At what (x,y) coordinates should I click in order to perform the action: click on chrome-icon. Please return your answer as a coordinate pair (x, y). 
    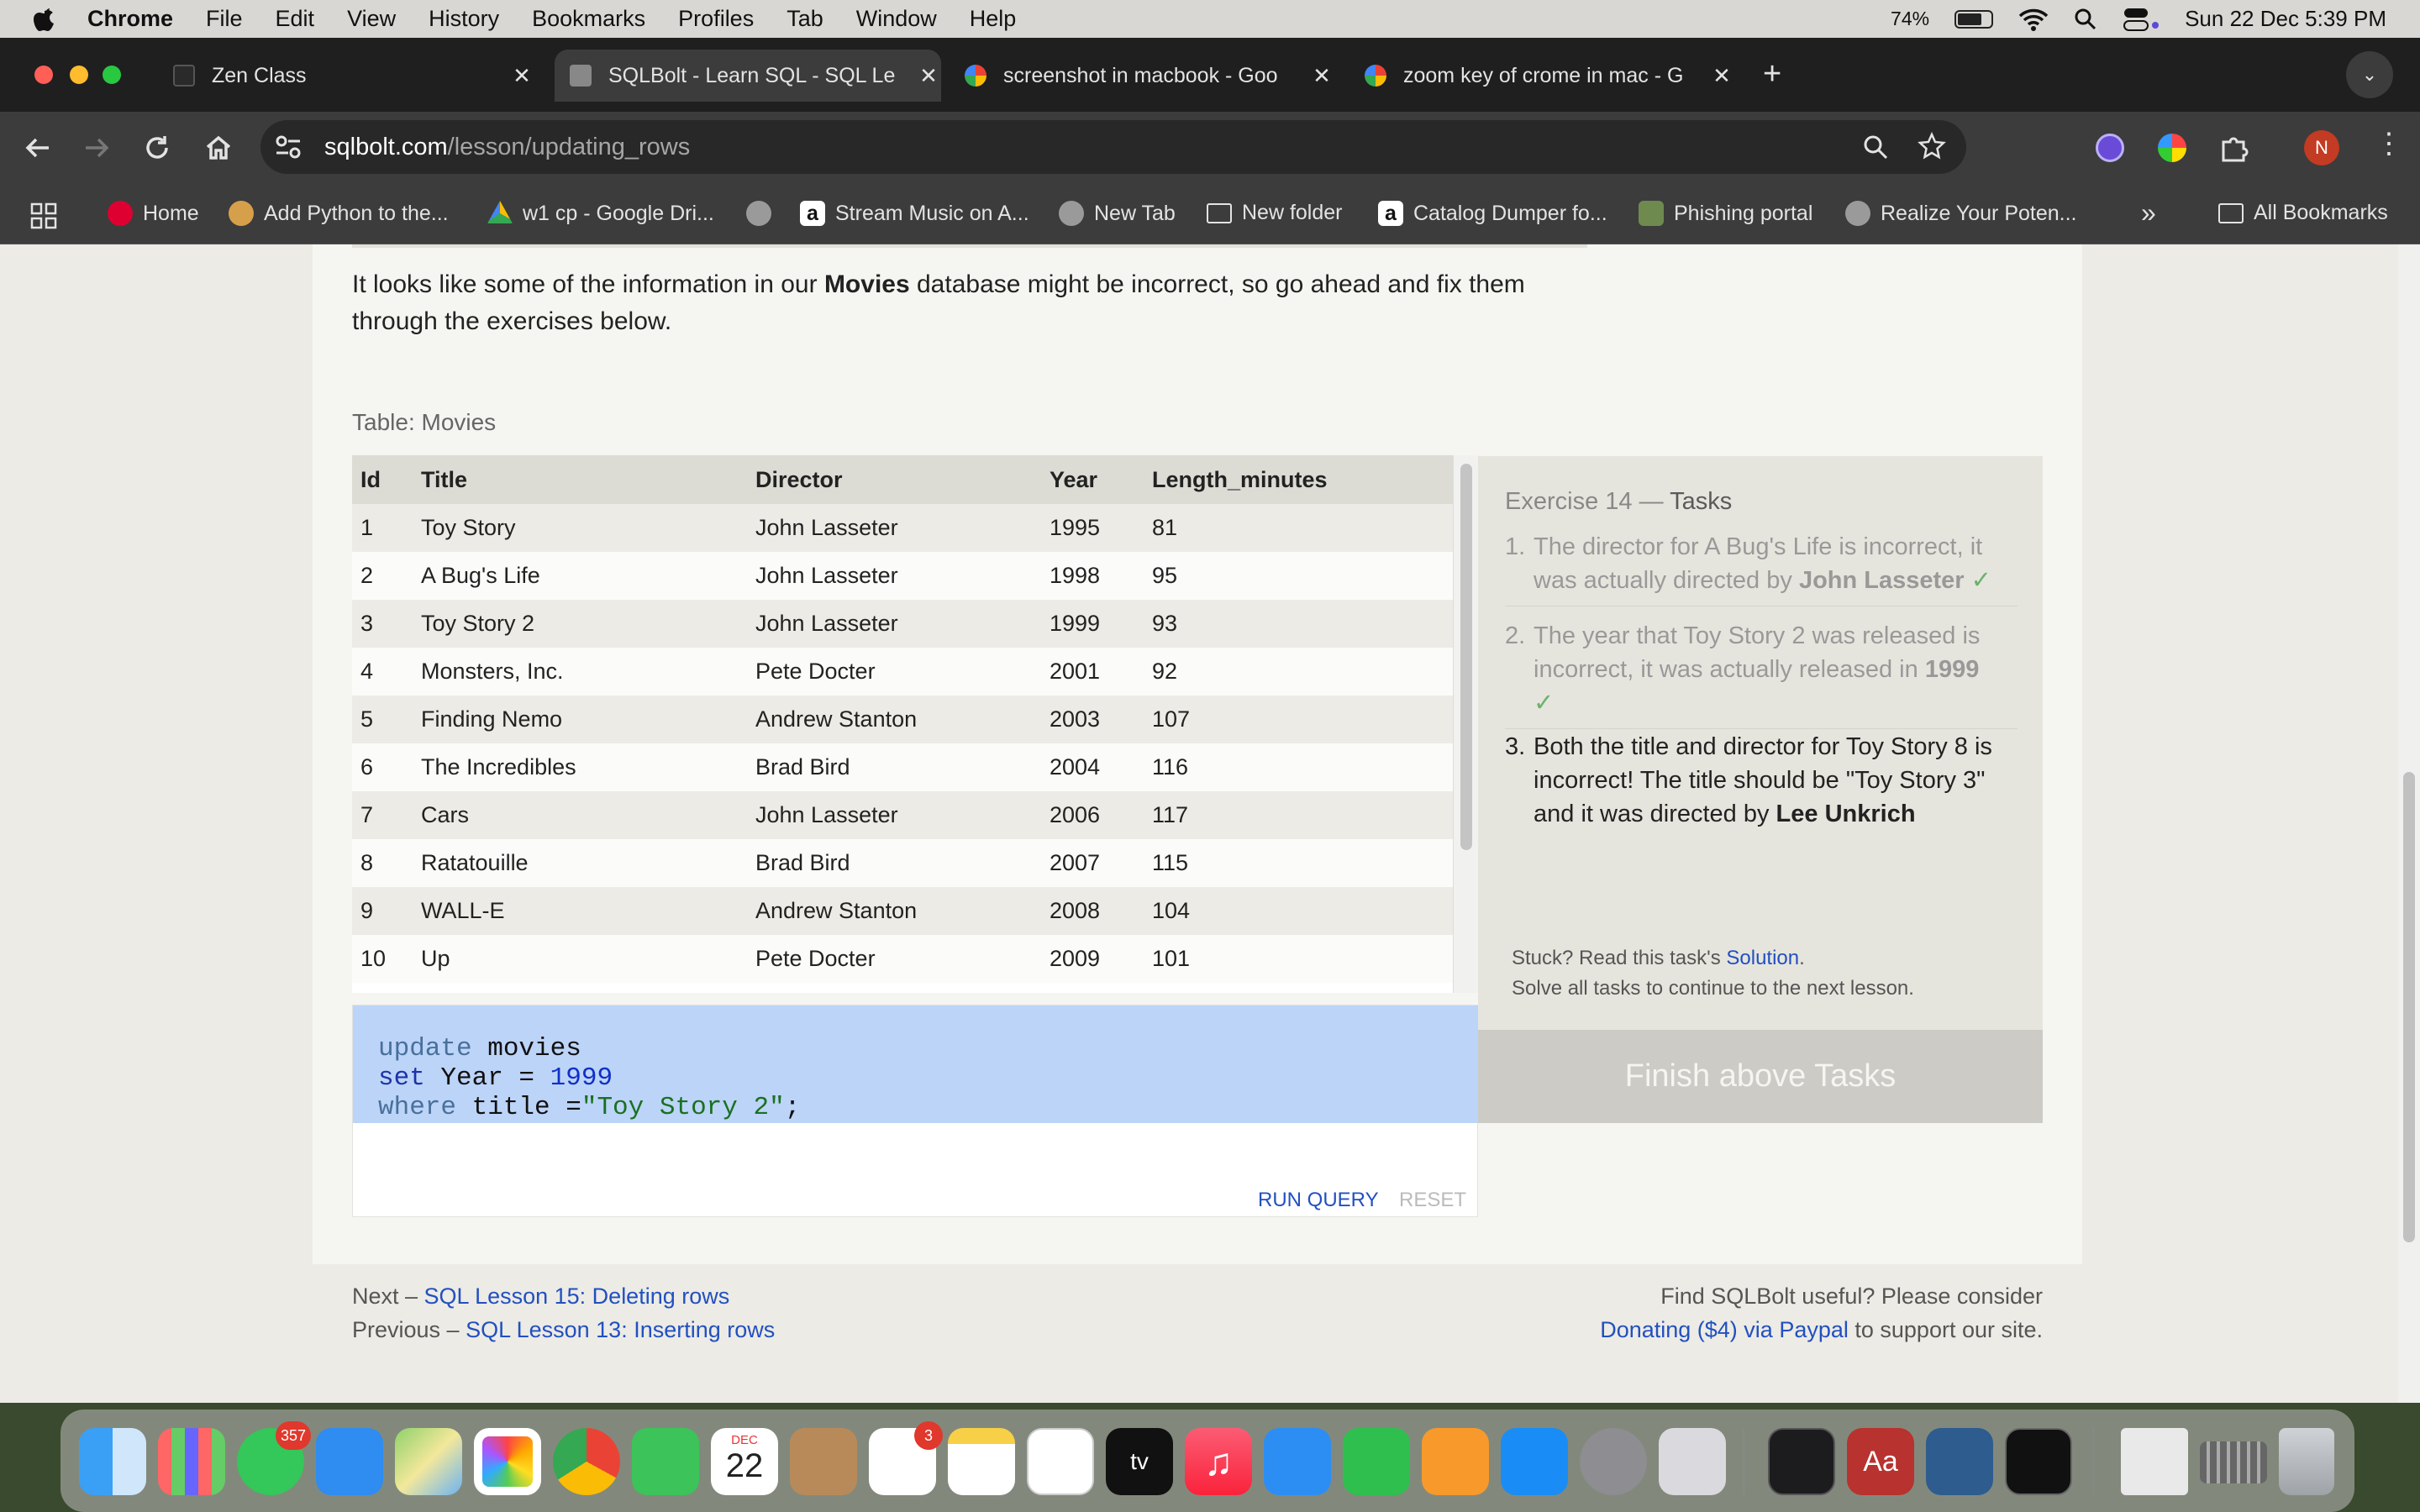
    Looking at the image, I should click on (586, 1461).